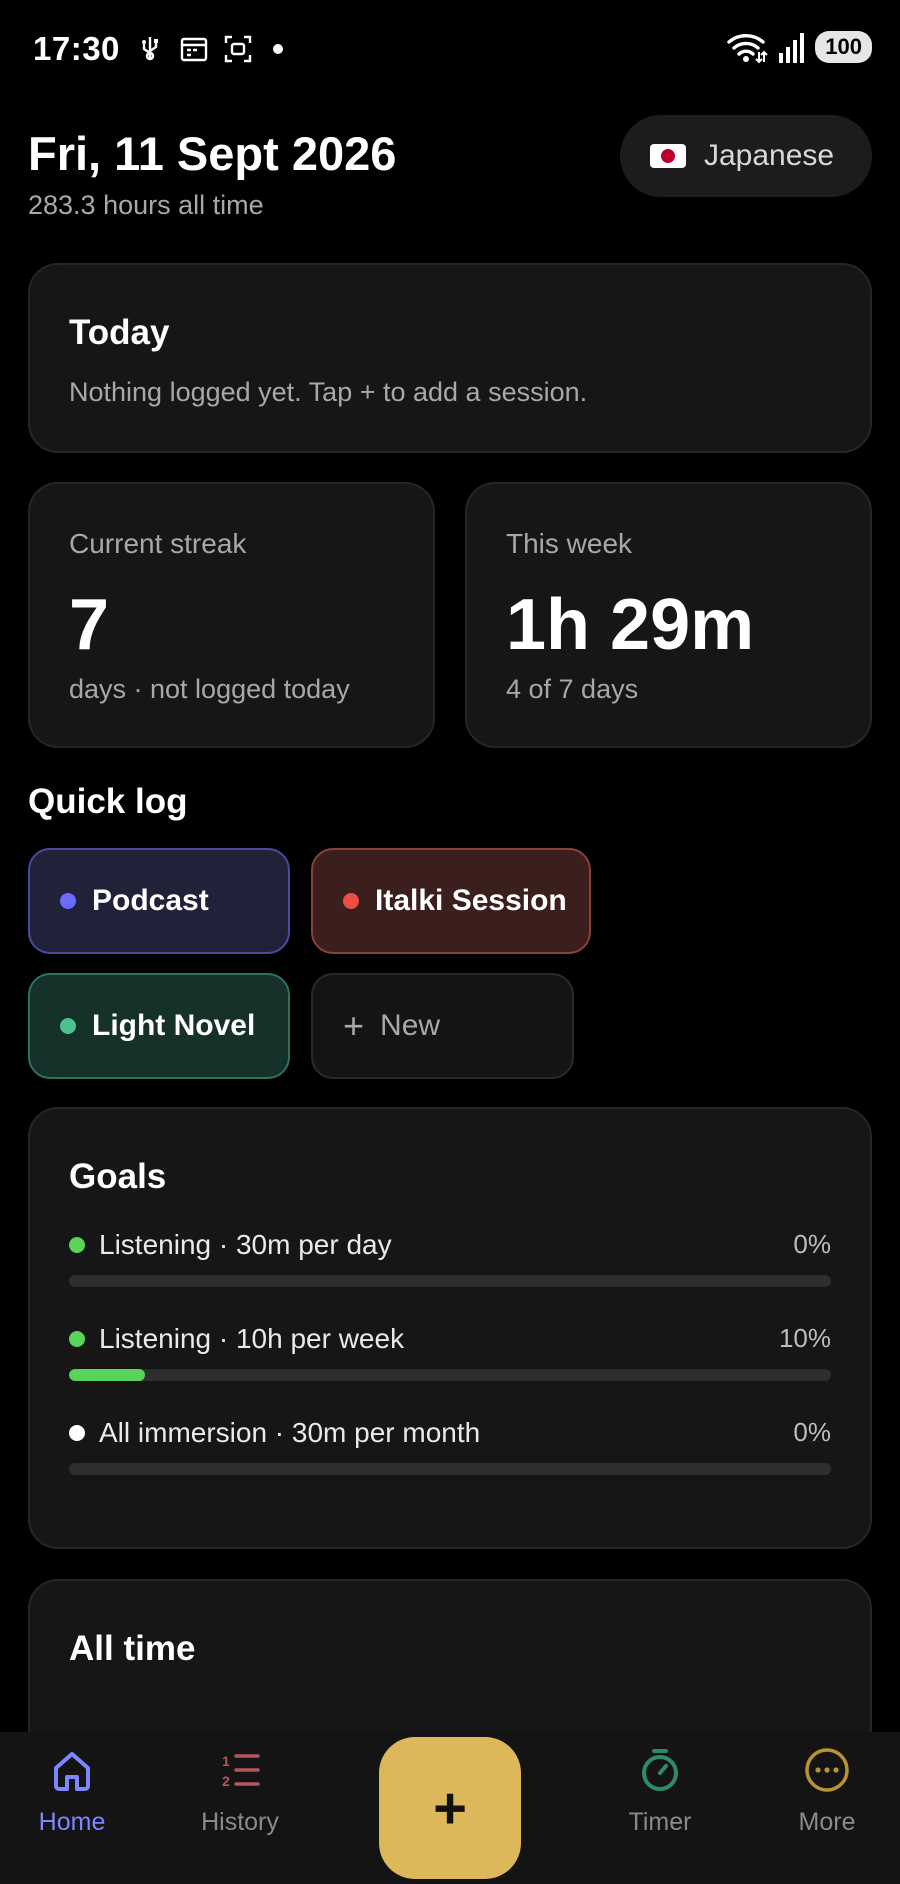  Describe the element at coordinates (209, 49) in the screenshot. I see `status-icons-left` at that location.